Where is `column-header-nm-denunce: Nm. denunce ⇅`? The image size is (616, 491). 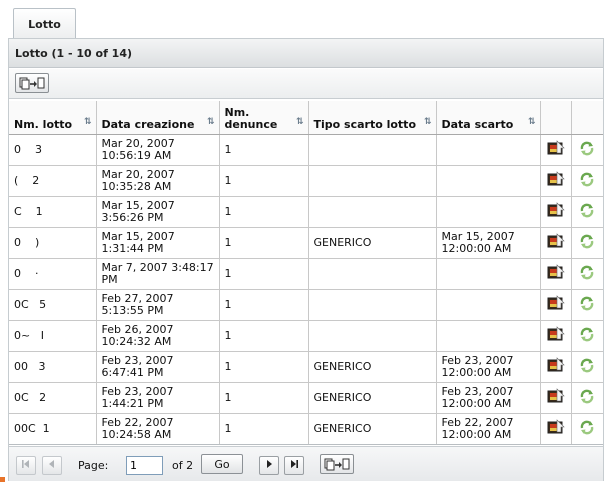
column-header-nm-denunce: Nm. denunce ⇅ is located at coordinates (264, 118).